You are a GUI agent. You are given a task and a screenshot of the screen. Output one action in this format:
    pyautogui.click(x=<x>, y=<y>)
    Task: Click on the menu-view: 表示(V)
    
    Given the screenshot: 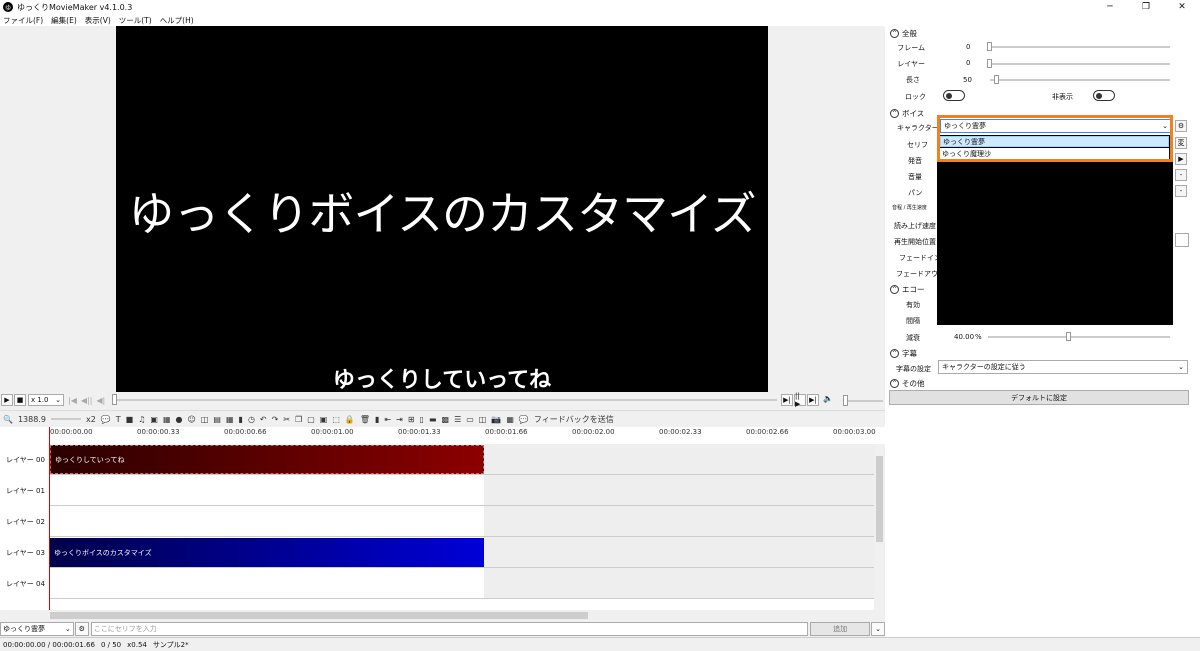 What is the action you would take?
    pyautogui.click(x=98, y=20)
    